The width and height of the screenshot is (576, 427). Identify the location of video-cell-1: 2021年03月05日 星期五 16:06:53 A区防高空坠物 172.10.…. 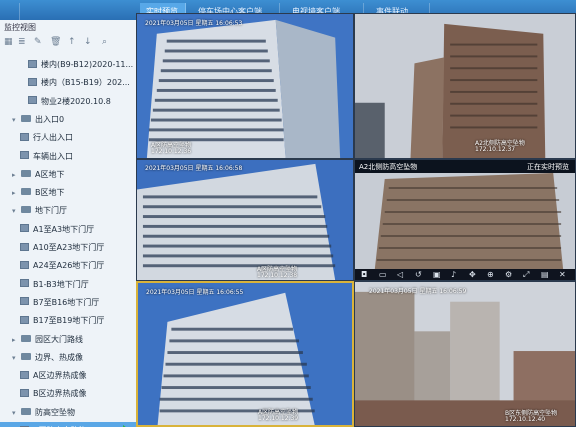
(245, 86).